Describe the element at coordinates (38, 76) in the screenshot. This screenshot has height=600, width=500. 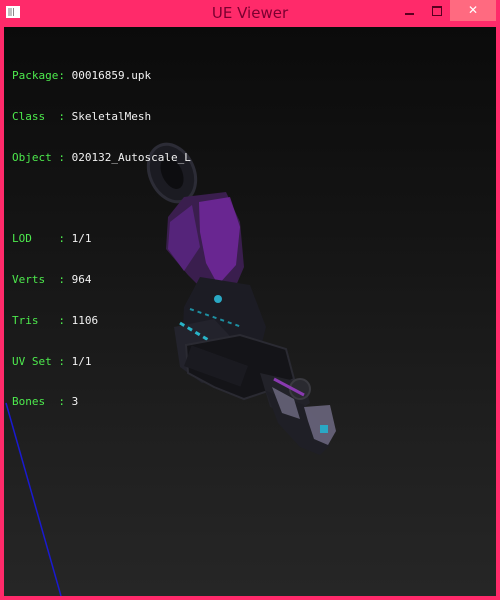
I see `package-label: Package:` at that location.